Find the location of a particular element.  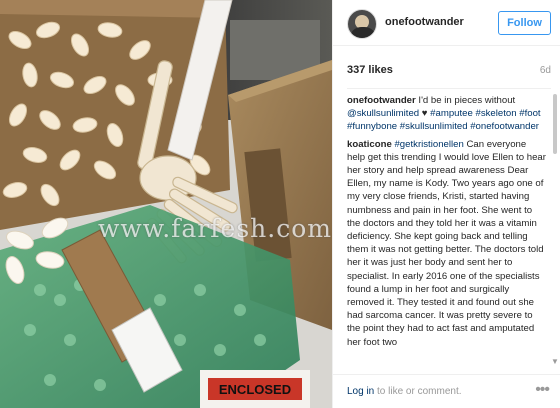

post-footer: Log in to like or comment. ••• is located at coordinates (446, 391).